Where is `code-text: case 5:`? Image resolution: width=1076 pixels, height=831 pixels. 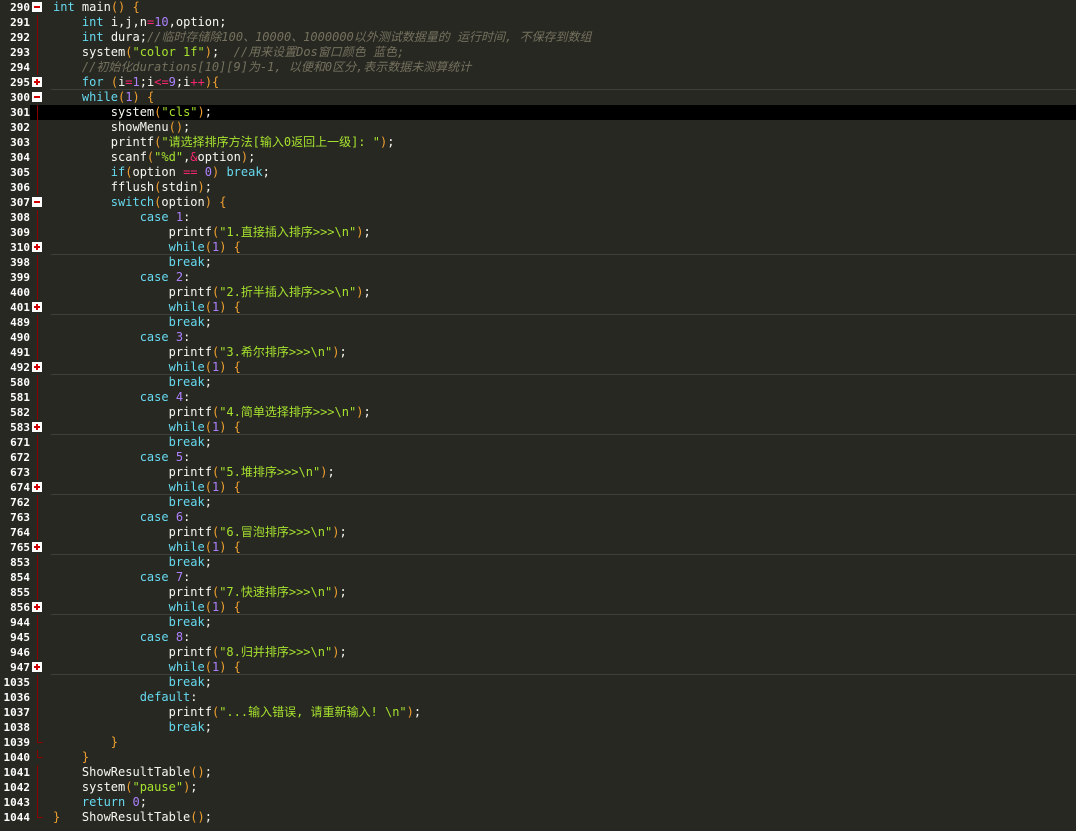
code-text: case 5: is located at coordinates (563, 457).